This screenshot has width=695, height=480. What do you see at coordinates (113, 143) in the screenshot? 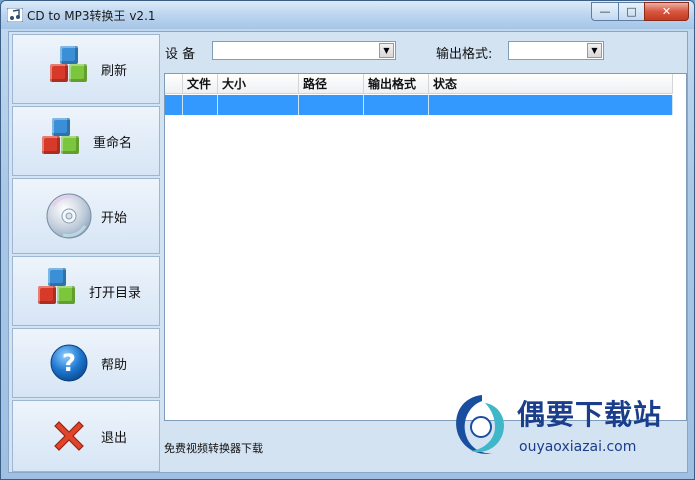
I see `rename-label: 重命名` at bounding box center [113, 143].